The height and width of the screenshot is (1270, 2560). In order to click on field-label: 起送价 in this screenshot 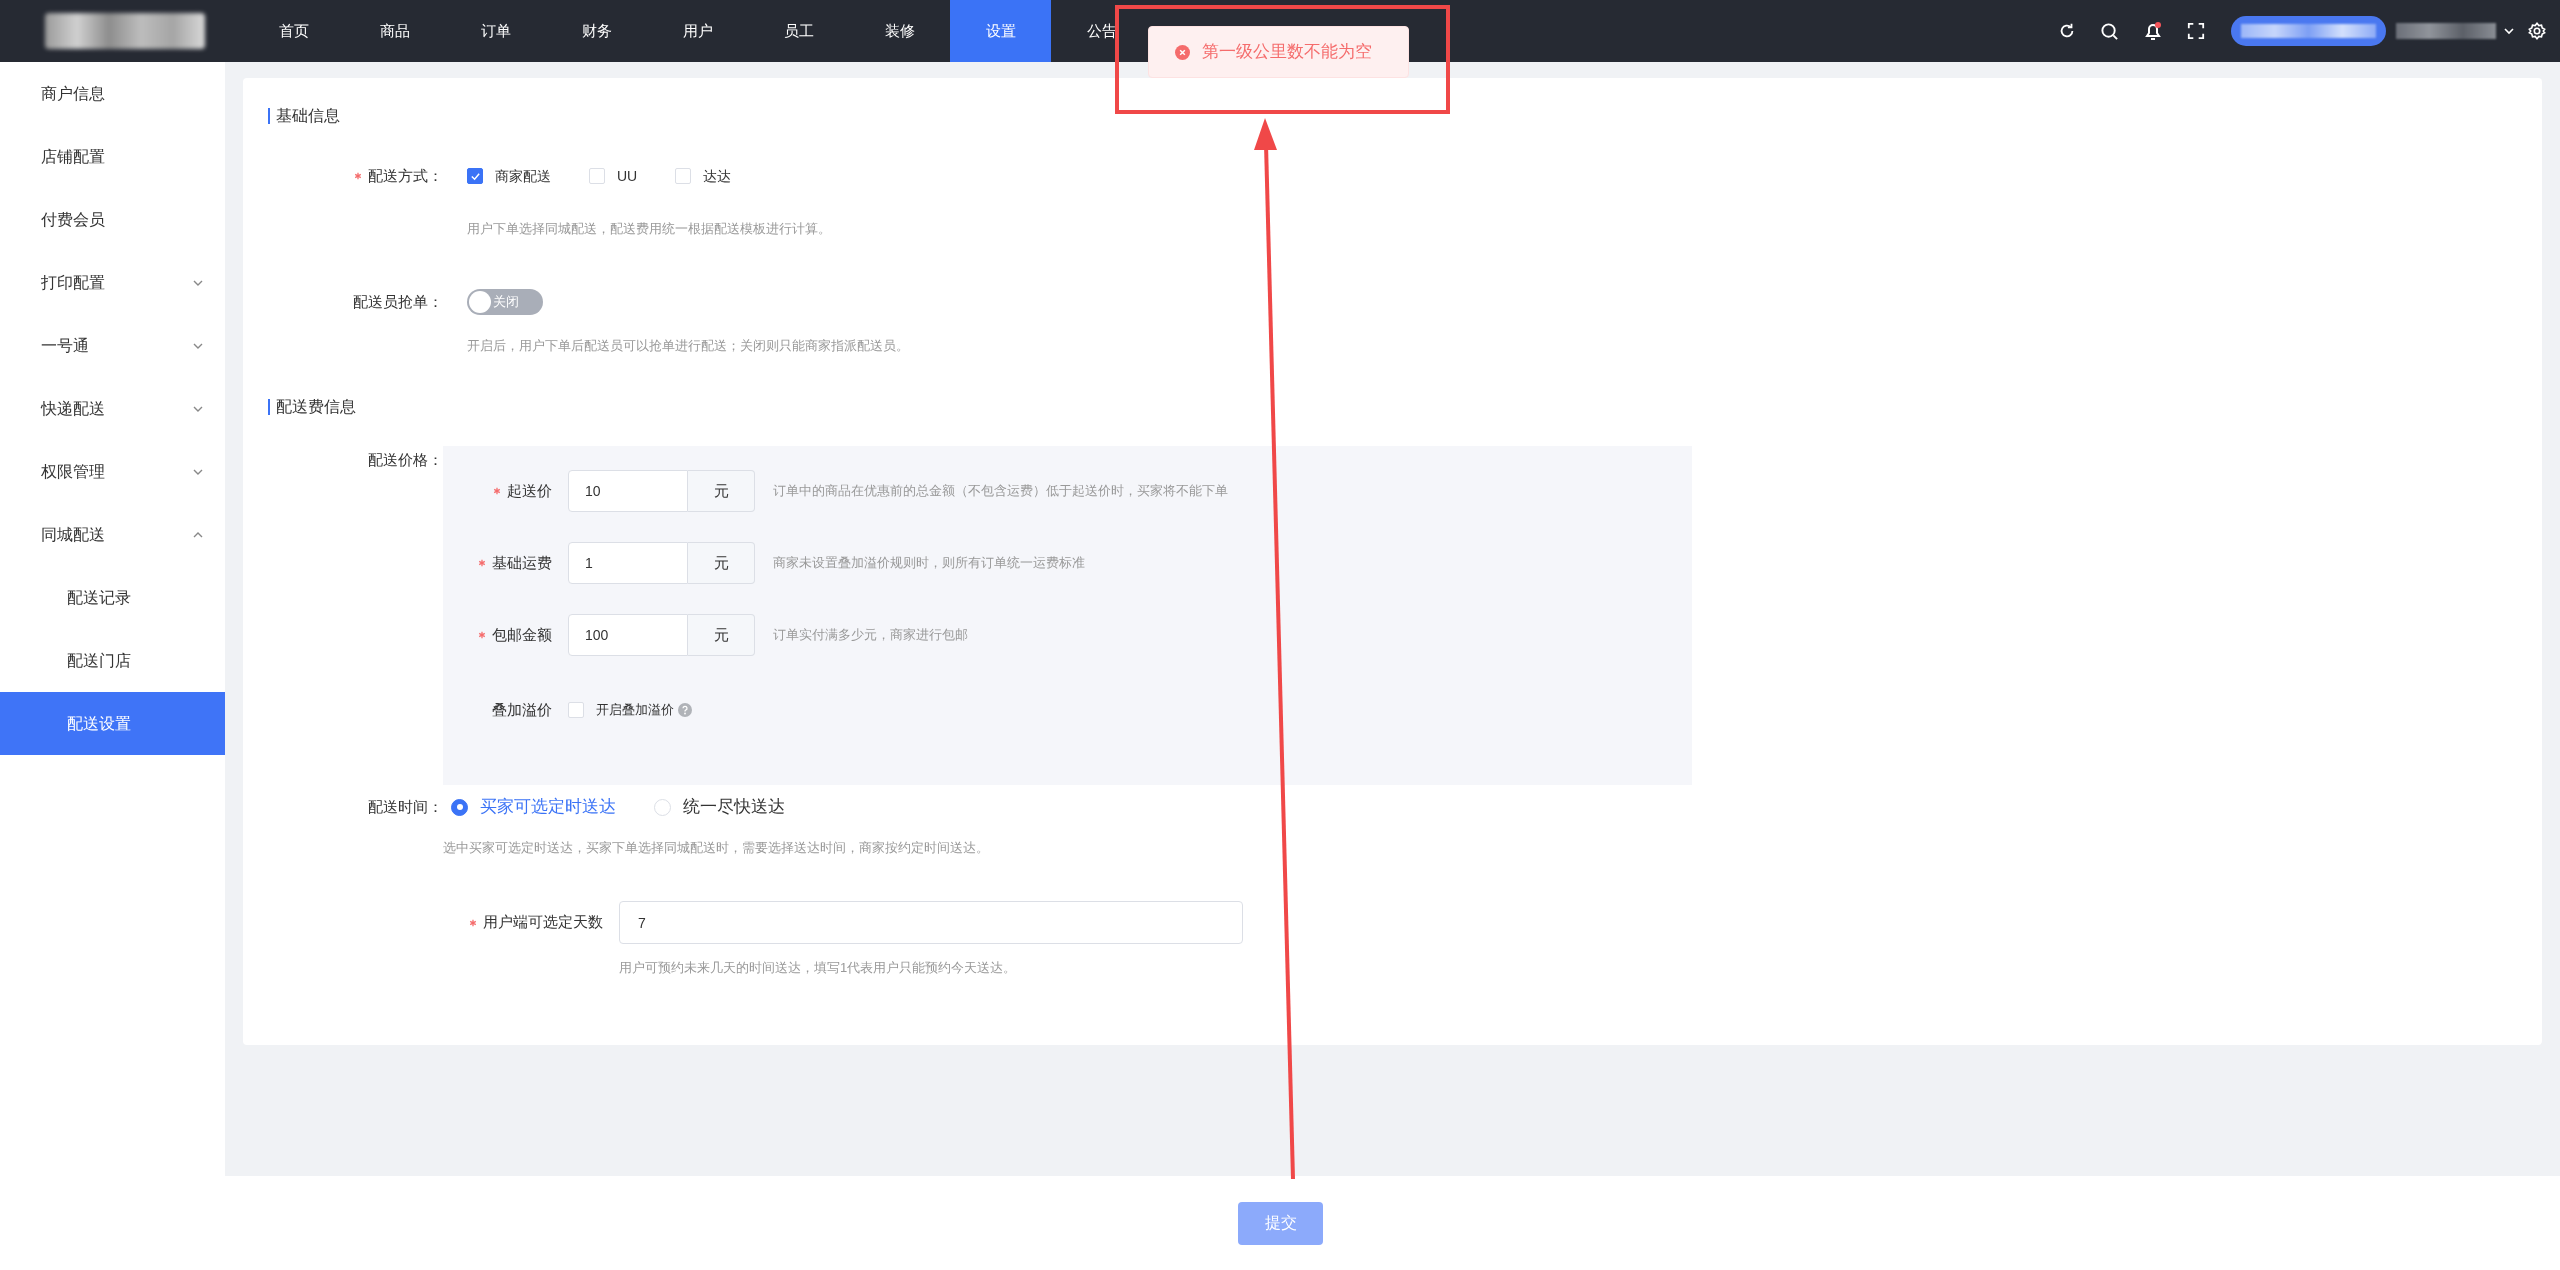, I will do `click(529, 490)`.